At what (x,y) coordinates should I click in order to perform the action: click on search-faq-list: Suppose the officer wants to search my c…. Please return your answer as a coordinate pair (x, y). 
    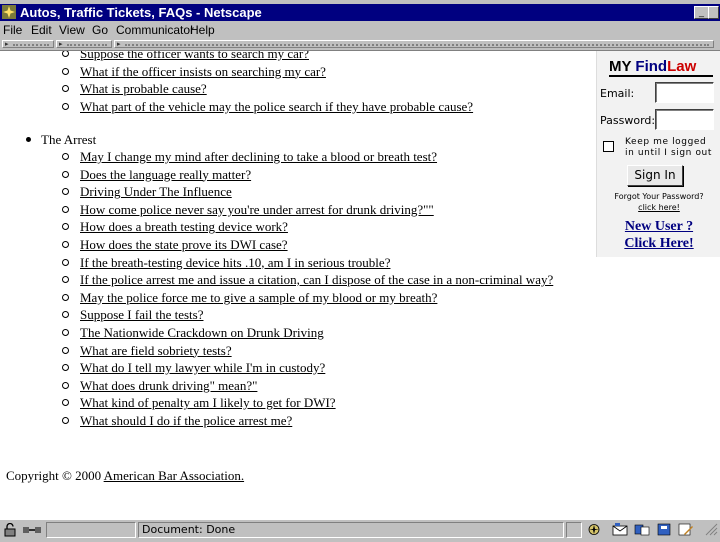
    Looking at the image, I should click on (312, 83).